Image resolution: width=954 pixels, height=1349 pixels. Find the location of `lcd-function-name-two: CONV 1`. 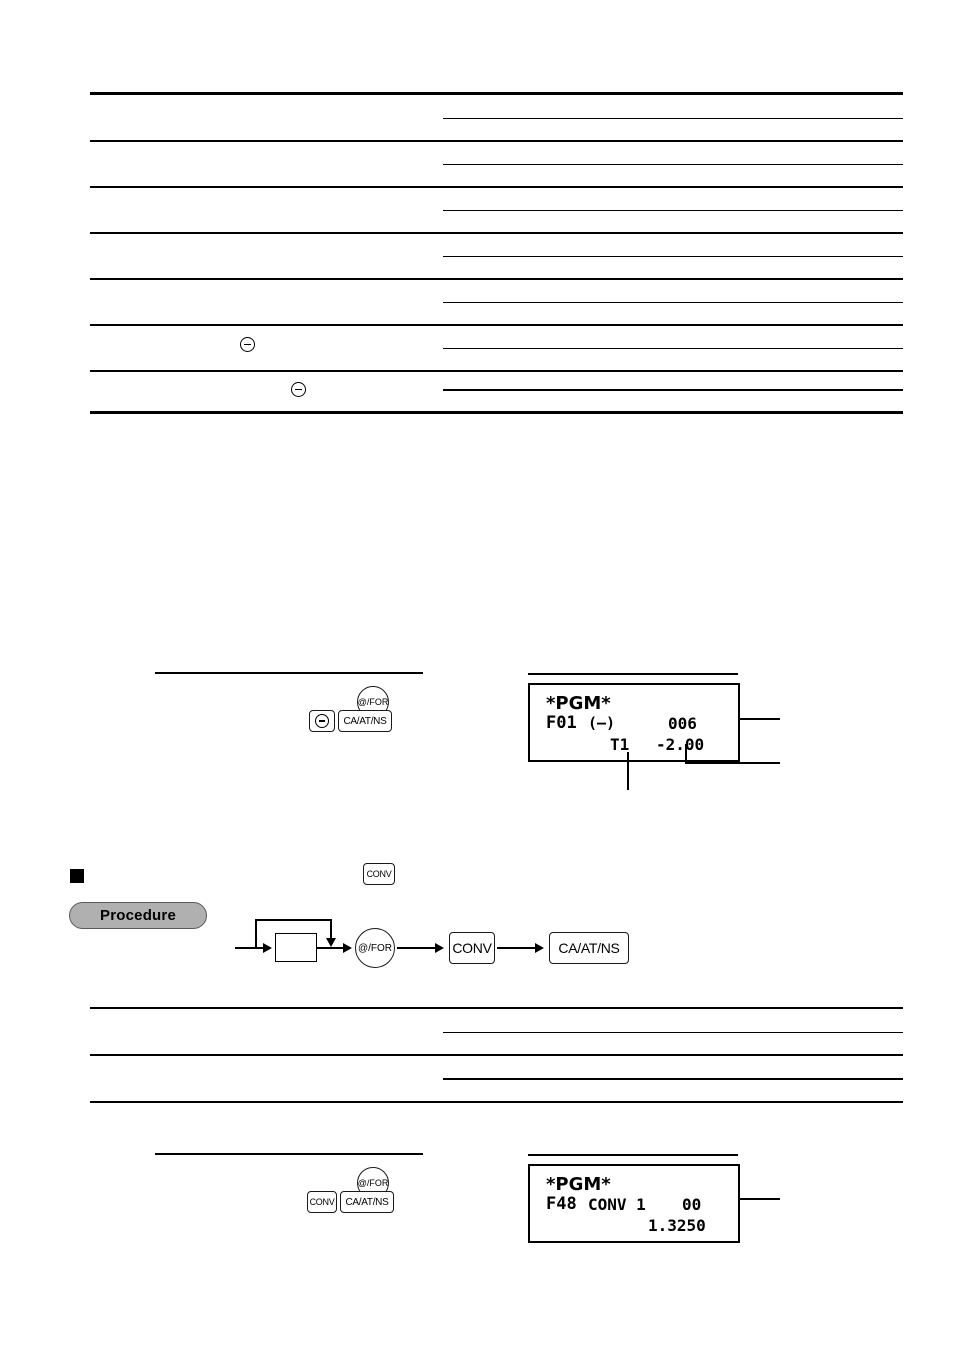

lcd-function-name-two: CONV 1 is located at coordinates (617, 1204).